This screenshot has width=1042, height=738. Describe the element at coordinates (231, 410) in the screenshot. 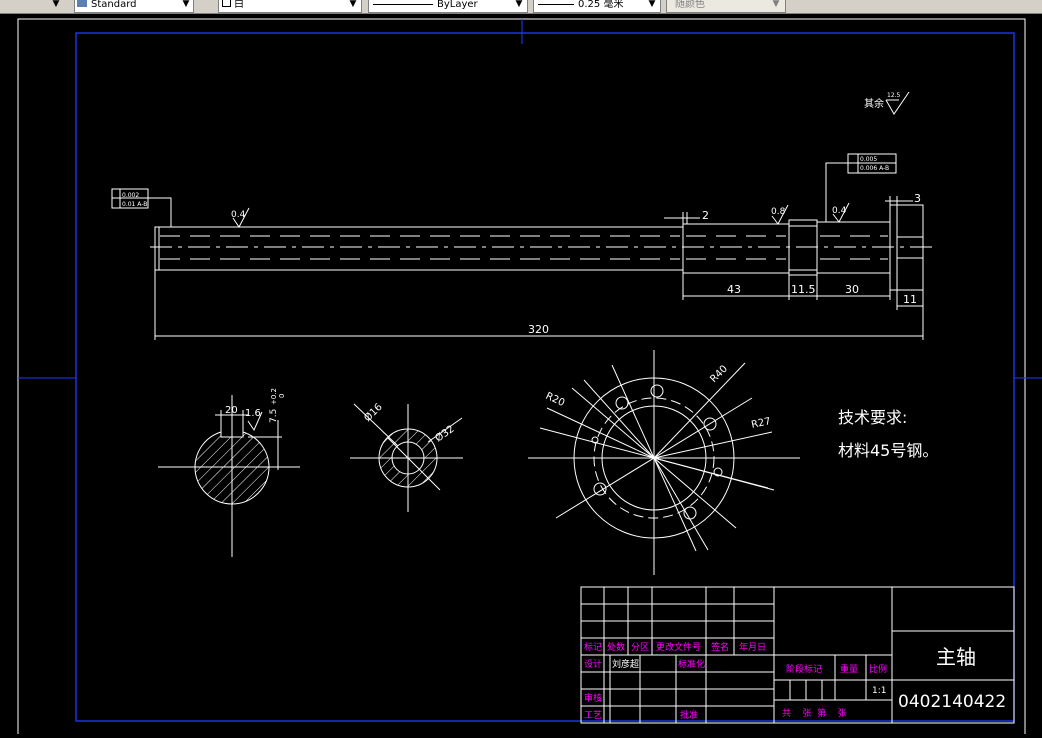

I see `sec-dim-20: 20` at that location.